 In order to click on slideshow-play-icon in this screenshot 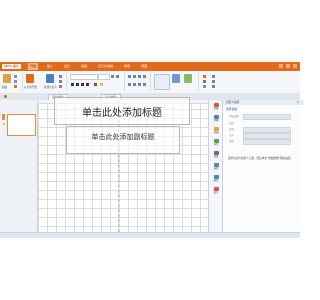, I will do `click(30, 78)`.